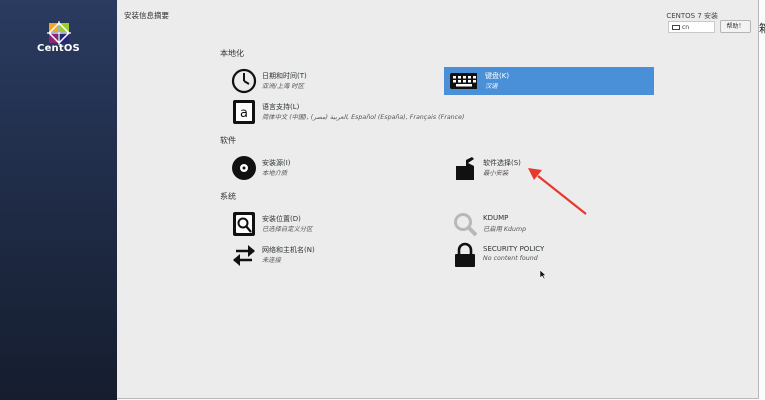 Image resolution: width=765 pixels, height=400 pixels. What do you see at coordinates (327, 255) in the screenshot?
I see `spoke-network: 网络和主机名(N) 未连接` at bounding box center [327, 255].